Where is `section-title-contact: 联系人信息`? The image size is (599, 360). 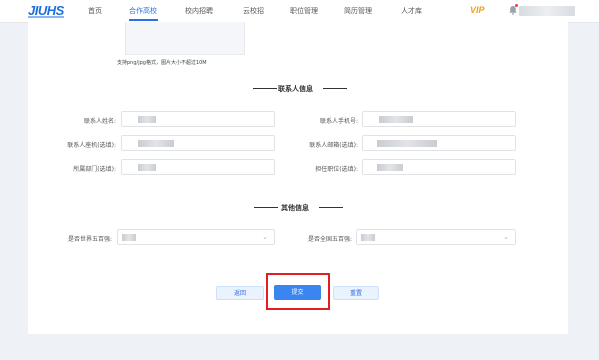
section-title-contact: 联系人信息 is located at coordinates (295, 89).